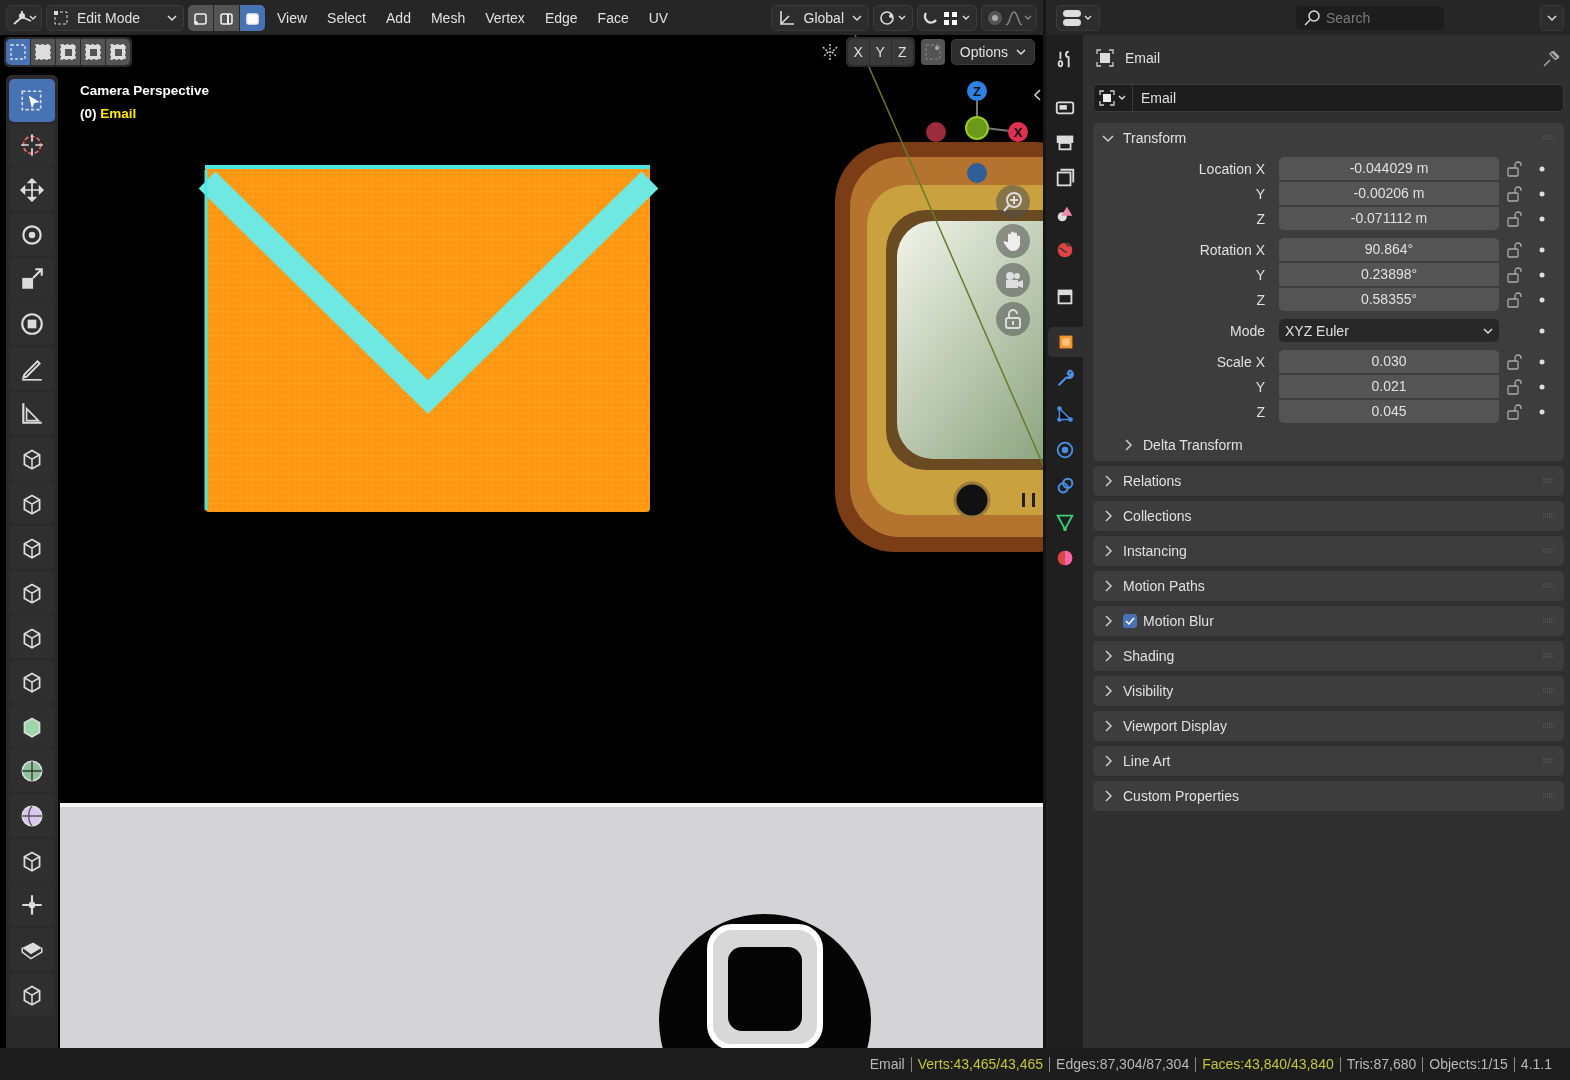 The height and width of the screenshot is (1080, 1570). Describe the element at coordinates (1328, 691) in the screenshot. I see `collapsed-panel: Visibility` at that location.